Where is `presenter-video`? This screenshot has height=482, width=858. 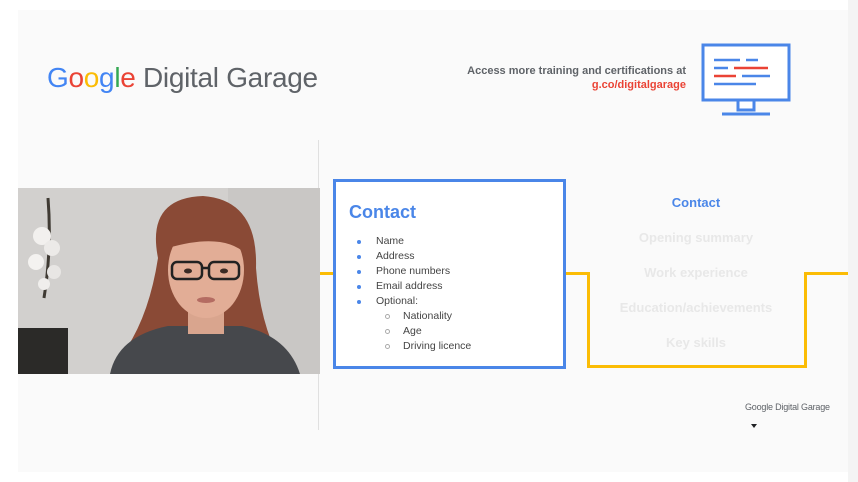 presenter-video is located at coordinates (169, 281).